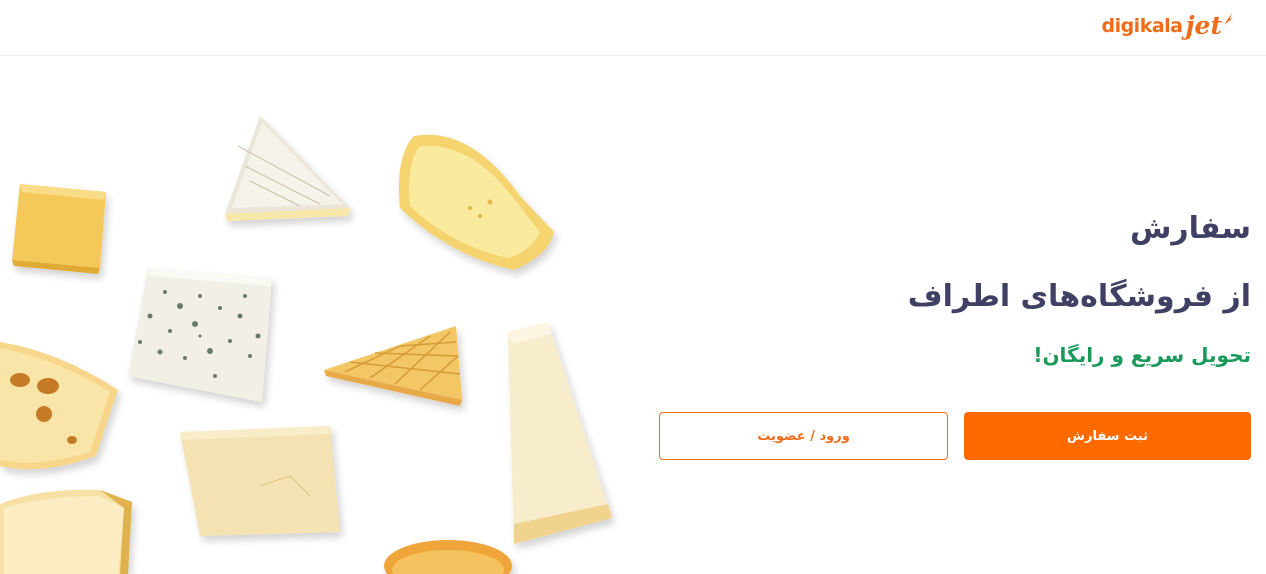  I want to click on cheese-square-piece, so click(59, 229).